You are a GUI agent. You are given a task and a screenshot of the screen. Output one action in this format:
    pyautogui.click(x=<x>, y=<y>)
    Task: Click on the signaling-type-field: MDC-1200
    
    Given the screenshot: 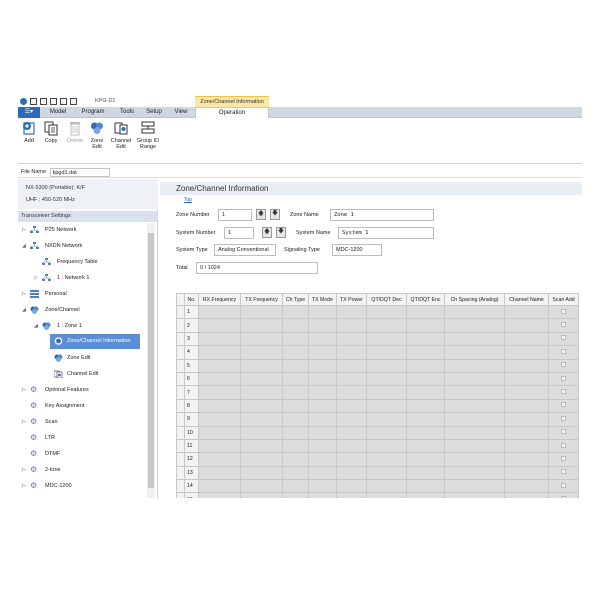 What is the action you would take?
    pyautogui.click(x=357, y=250)
    